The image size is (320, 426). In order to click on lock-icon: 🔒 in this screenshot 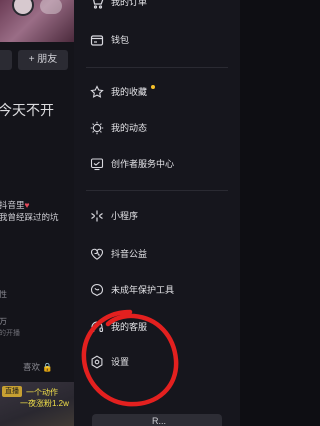, I will do `click(47, 367)`.